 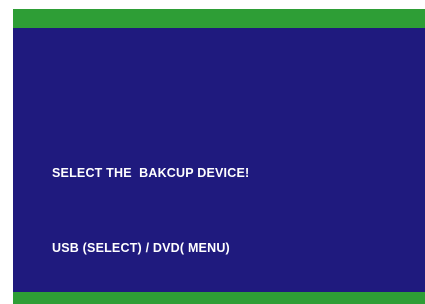 What do you see at coordinates (219, 18) in the screenshot?
I see `top-green-bar` at bounding box center [219, 18].